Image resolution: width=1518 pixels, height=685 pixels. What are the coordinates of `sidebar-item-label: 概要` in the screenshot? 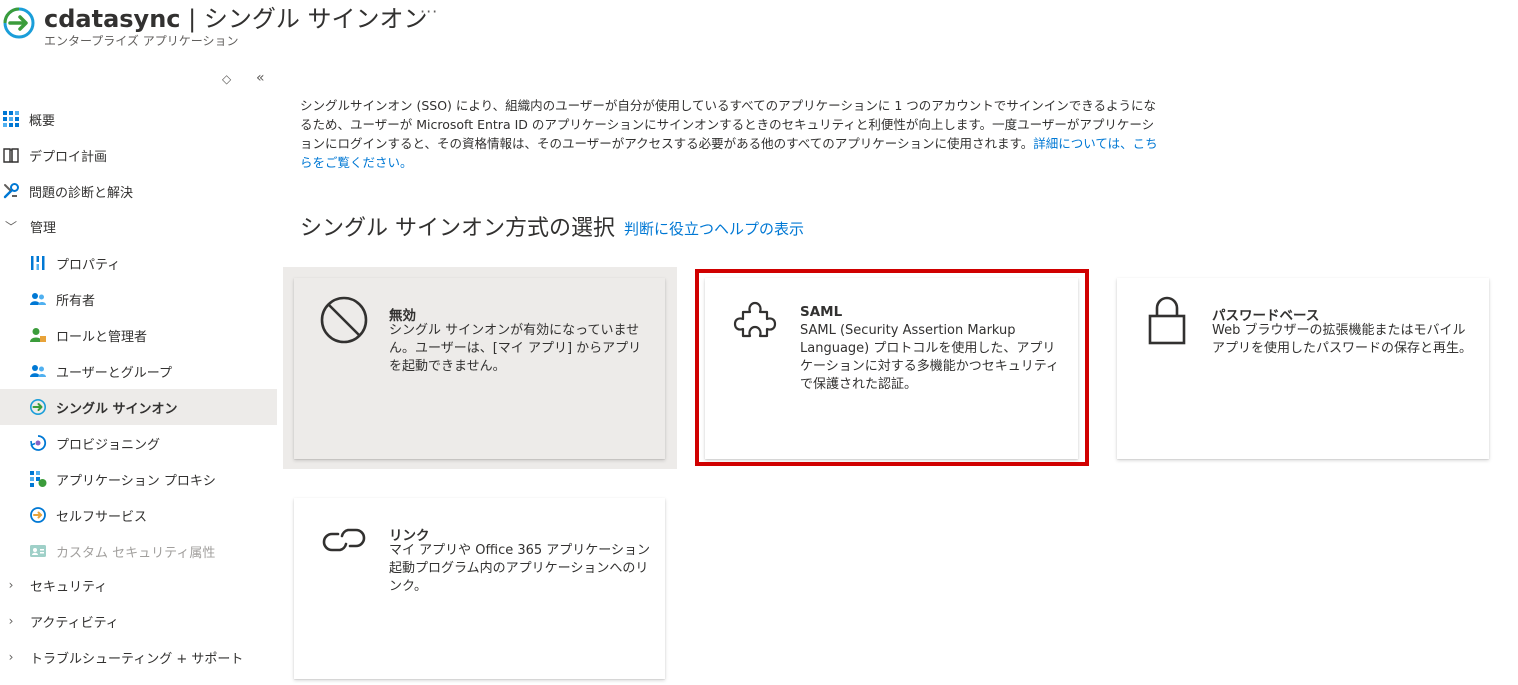 It's located at (42, 121).